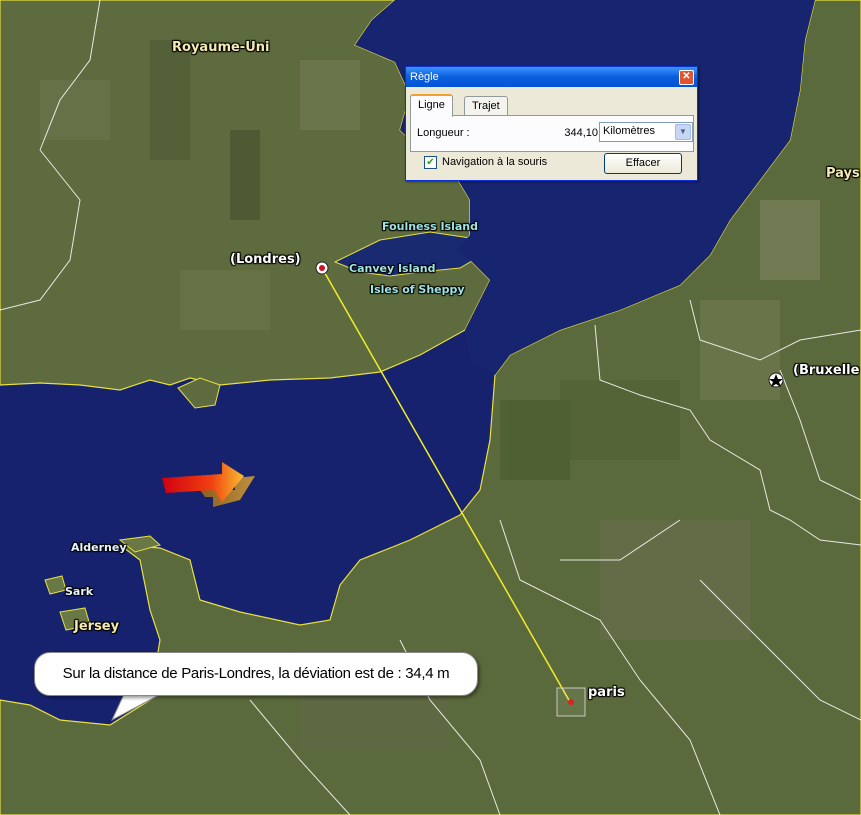 Image resolution: width=861 pixels, height=815 pixels. Describe the element at coordinates (79, 591) in the screenshot. I see `label-sark: Sark` at that location.